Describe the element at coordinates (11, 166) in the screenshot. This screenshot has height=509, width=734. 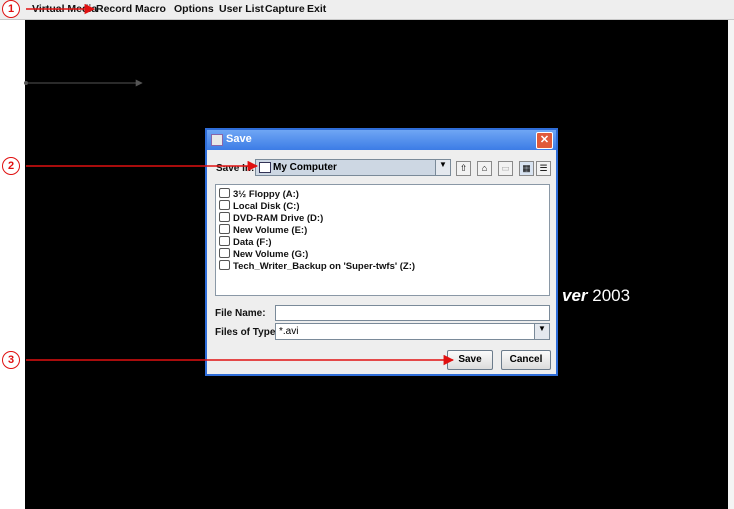
I see `callout-2: 2` at that location.